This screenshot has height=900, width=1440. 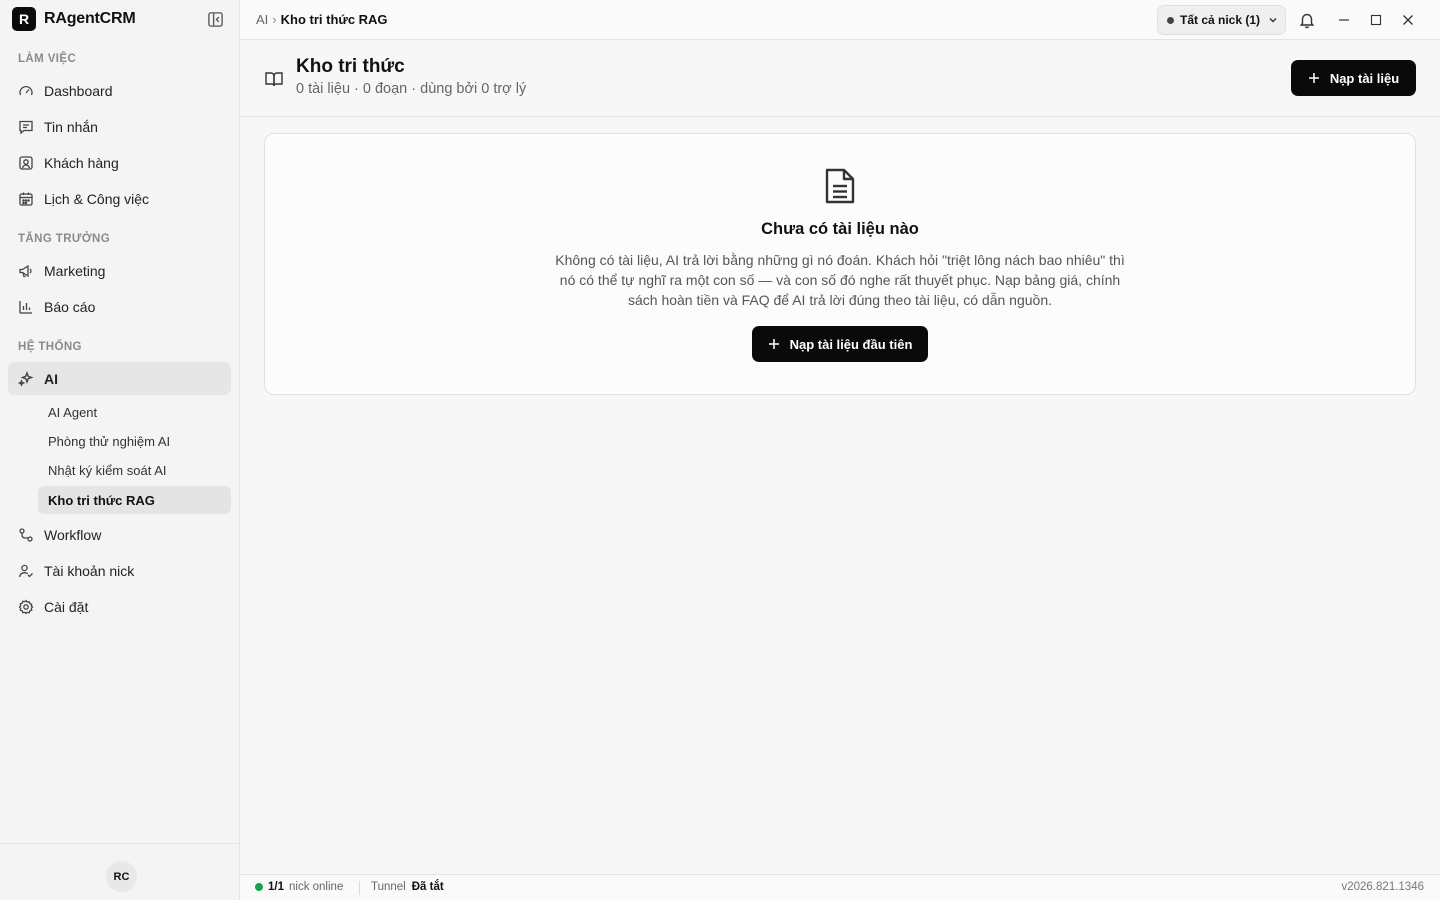 I want to click on sidebar-subitem-rag-knowledge: Kho tri thức RAG, so click(x=134, y=500).